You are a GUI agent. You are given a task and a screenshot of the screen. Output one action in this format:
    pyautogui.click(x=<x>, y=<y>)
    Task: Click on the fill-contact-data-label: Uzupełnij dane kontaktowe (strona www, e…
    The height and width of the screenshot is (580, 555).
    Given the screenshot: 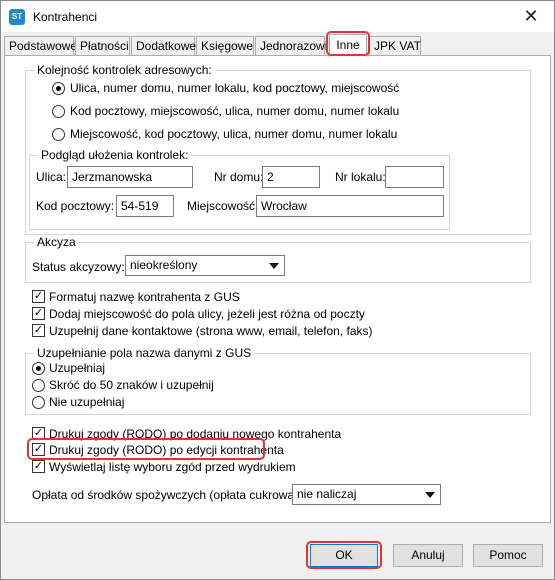 What is the action you would take?
    pyautogui.click(x=211, y=331)
    